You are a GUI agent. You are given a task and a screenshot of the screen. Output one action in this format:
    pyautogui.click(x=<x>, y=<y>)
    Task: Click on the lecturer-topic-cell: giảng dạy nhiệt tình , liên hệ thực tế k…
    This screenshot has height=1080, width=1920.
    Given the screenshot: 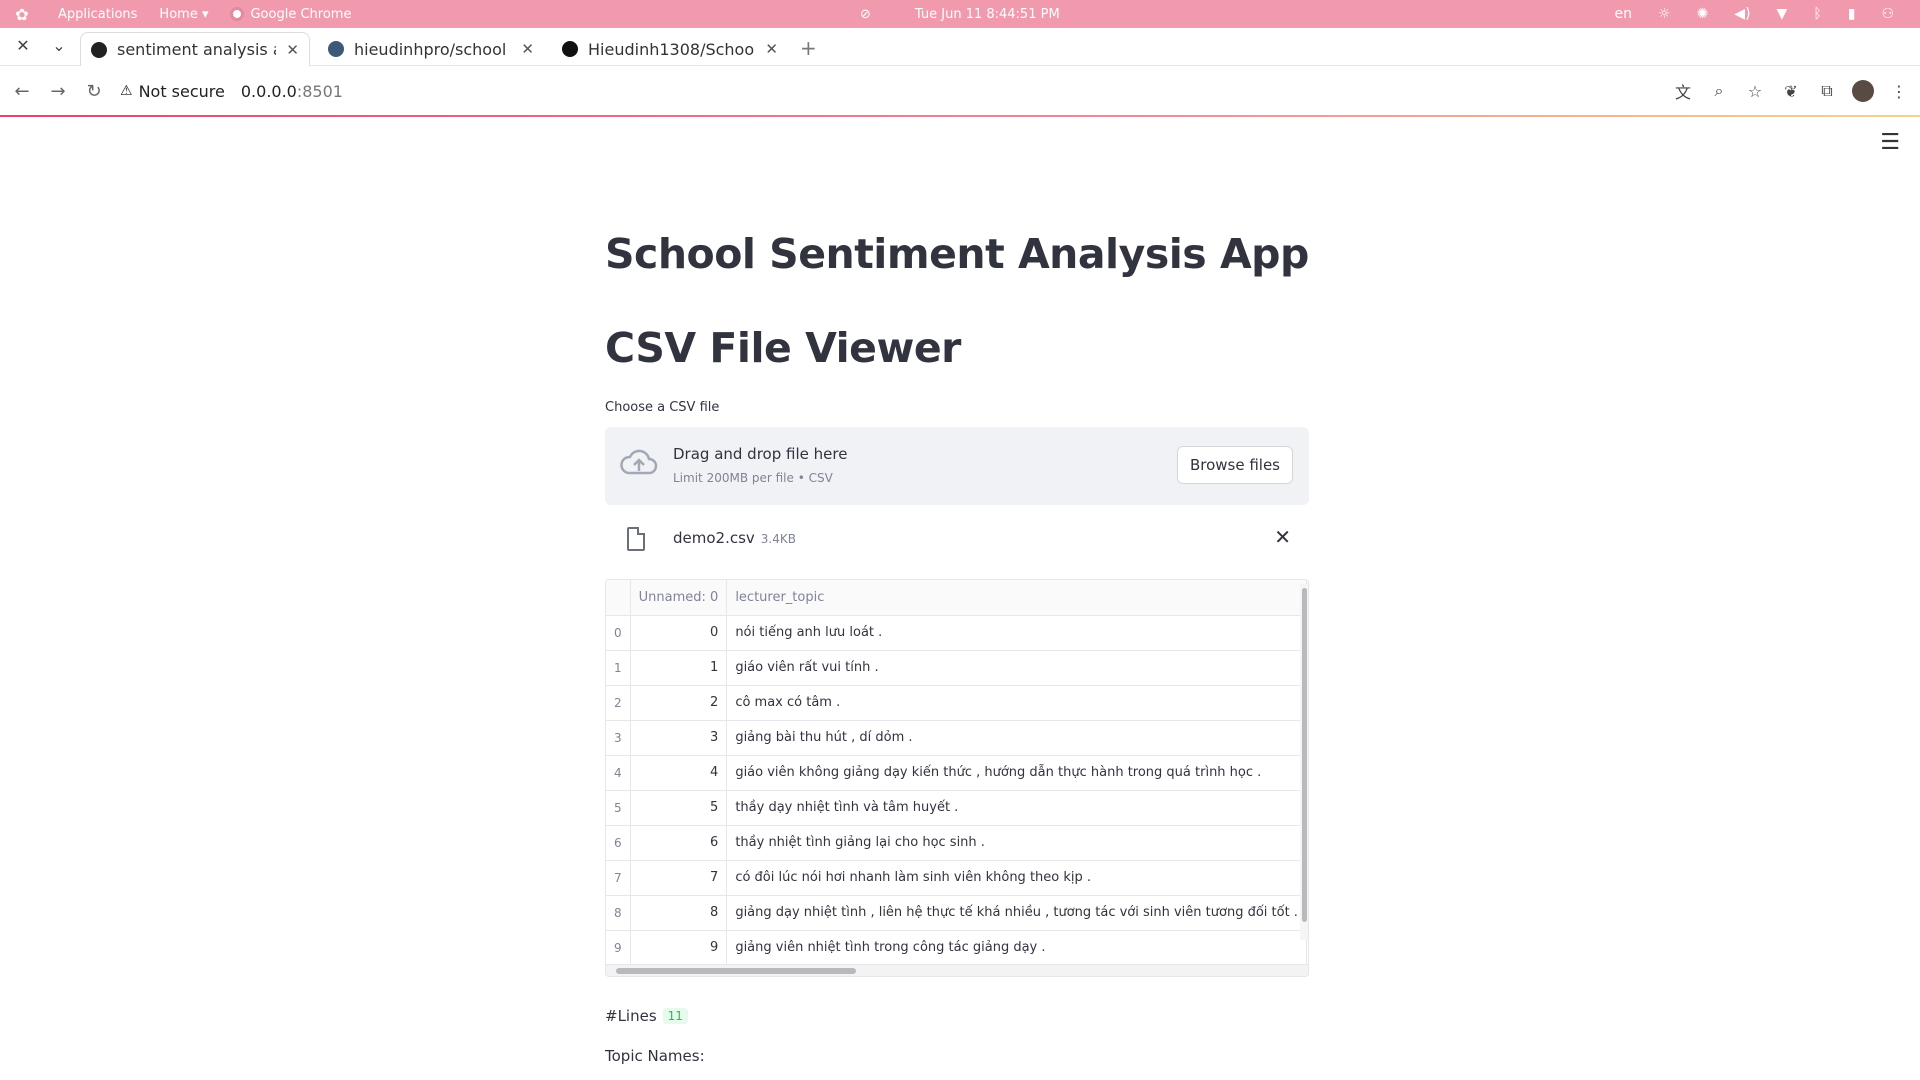 What is the action you would take?
    pyautogui.click(x=1016, y=913)
    